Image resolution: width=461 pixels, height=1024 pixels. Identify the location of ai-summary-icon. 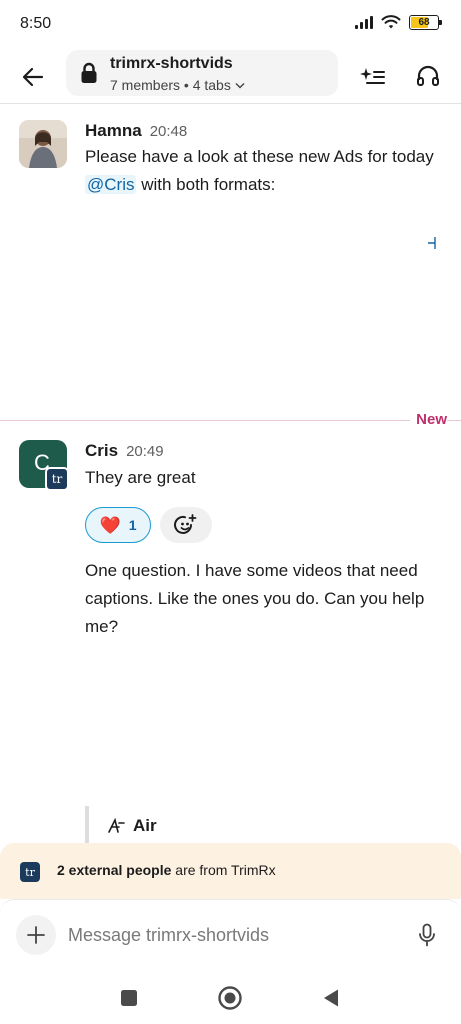
(372, 76).